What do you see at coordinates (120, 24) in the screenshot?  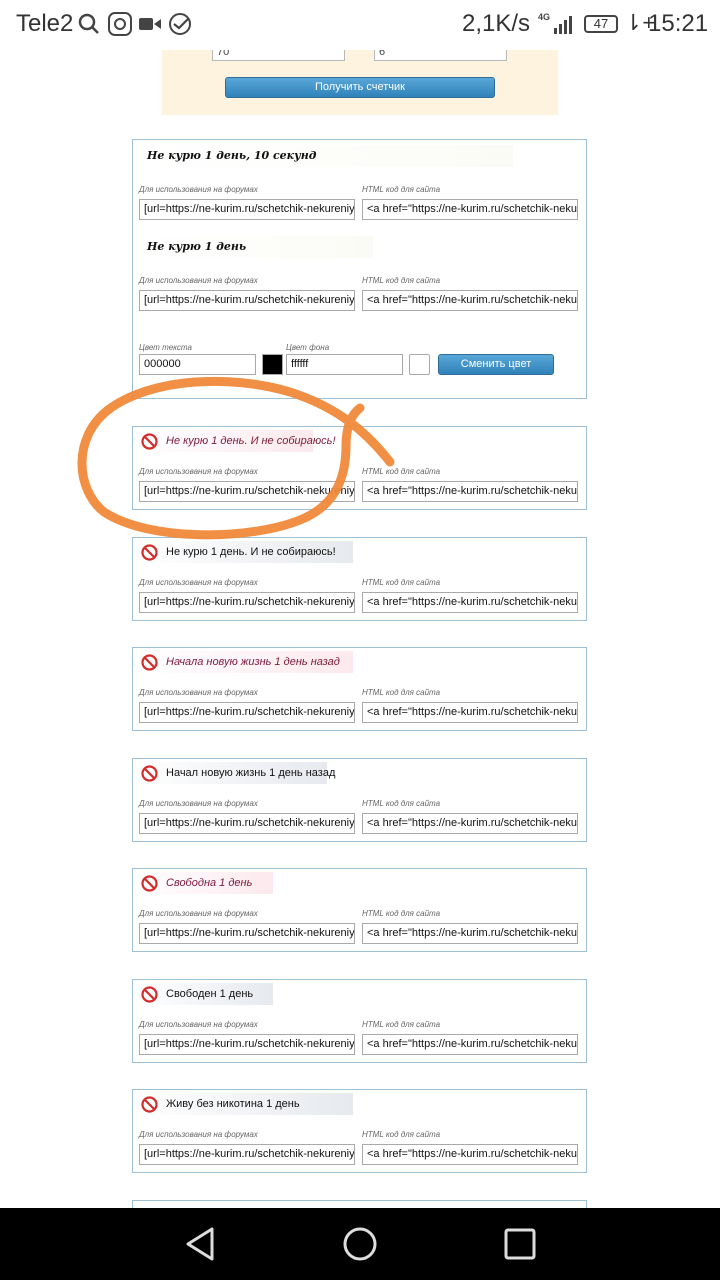 I see `screenshot-app-icon` at bounding box center [120, 24].